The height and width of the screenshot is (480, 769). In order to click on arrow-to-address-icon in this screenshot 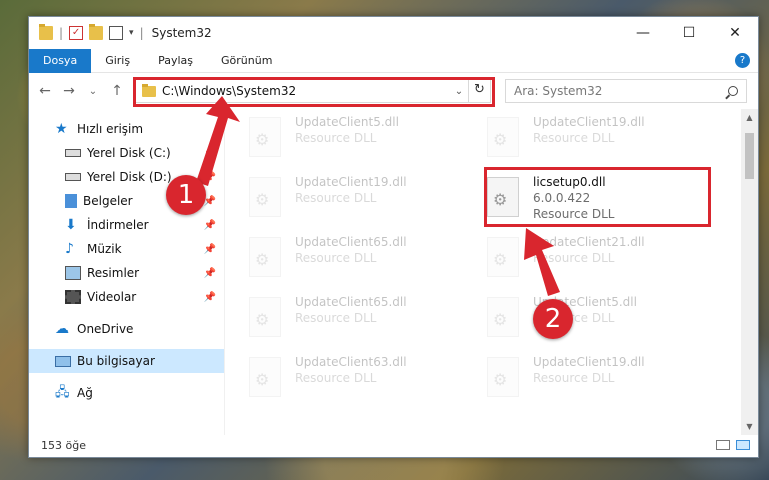, I will do `click(218, 141)`.